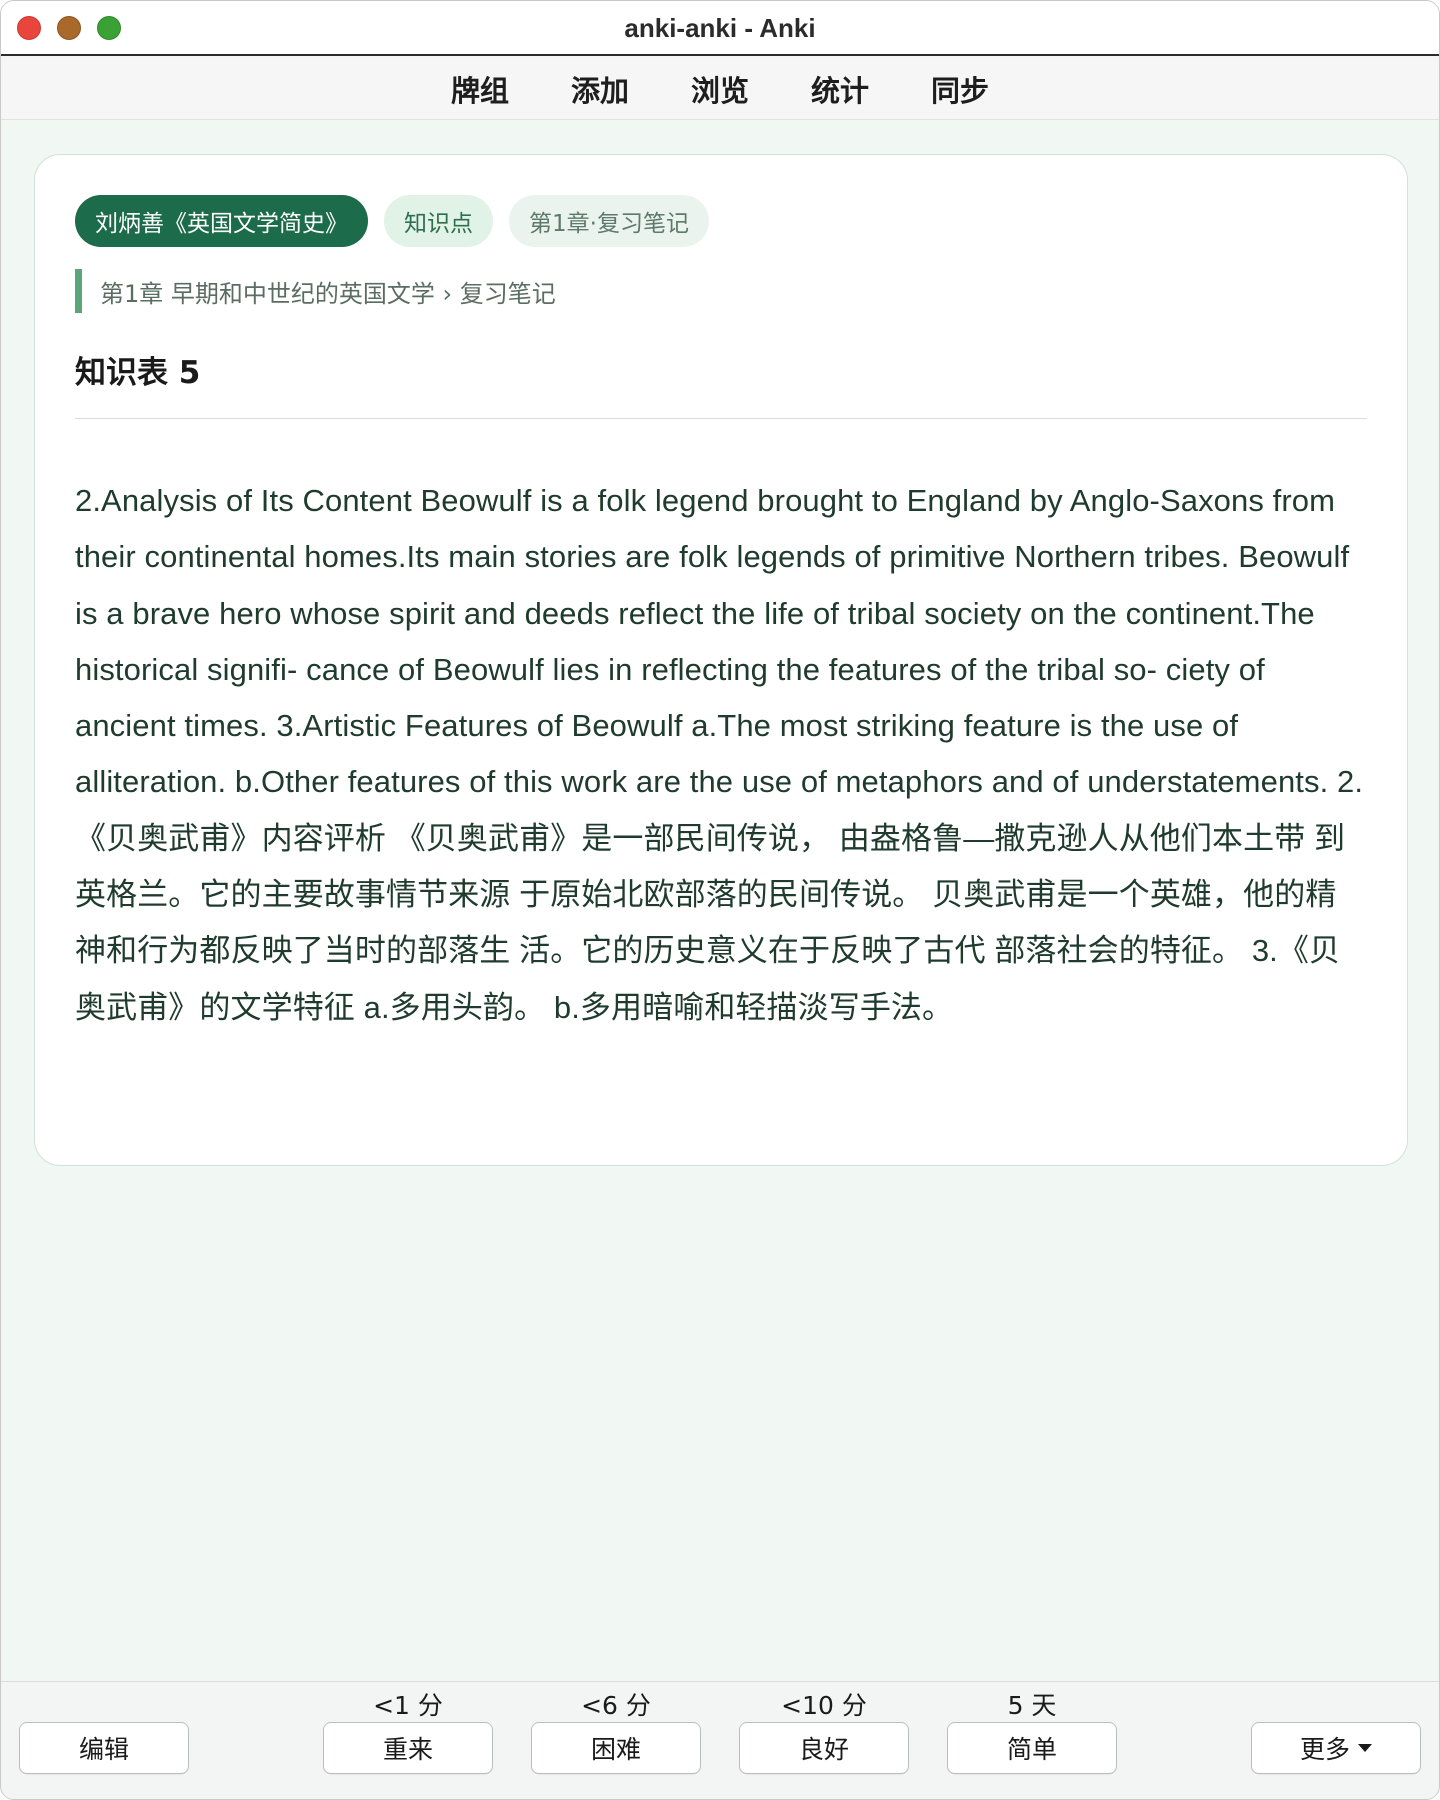  I want to click on toolbar-decks: 牌组, so click(480, 89).